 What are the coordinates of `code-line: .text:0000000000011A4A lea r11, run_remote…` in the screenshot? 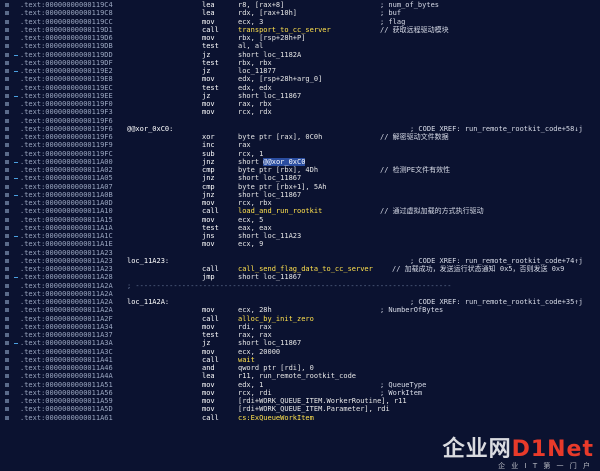 It's located at (300, 376).